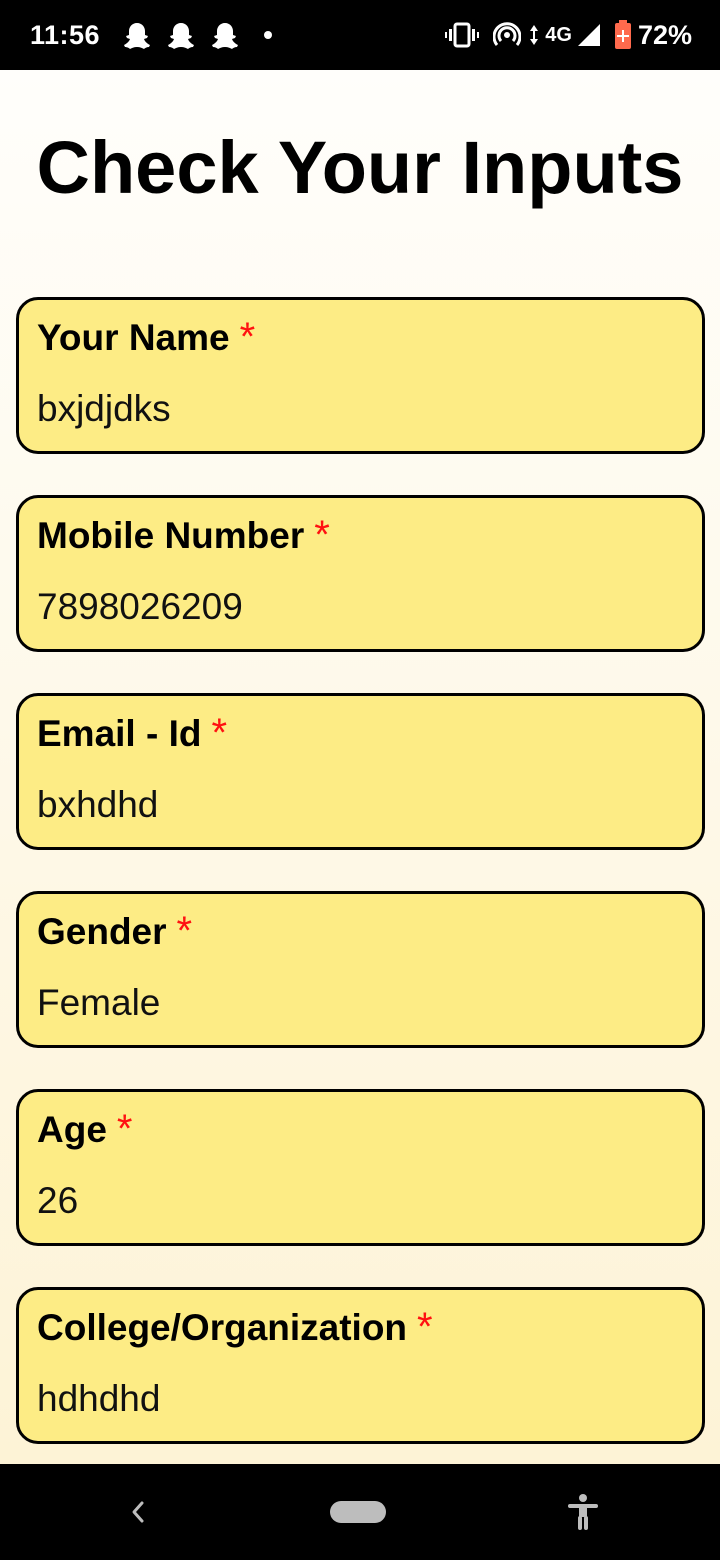  I want to click on field-label-text: Gender, so click(102, 931).